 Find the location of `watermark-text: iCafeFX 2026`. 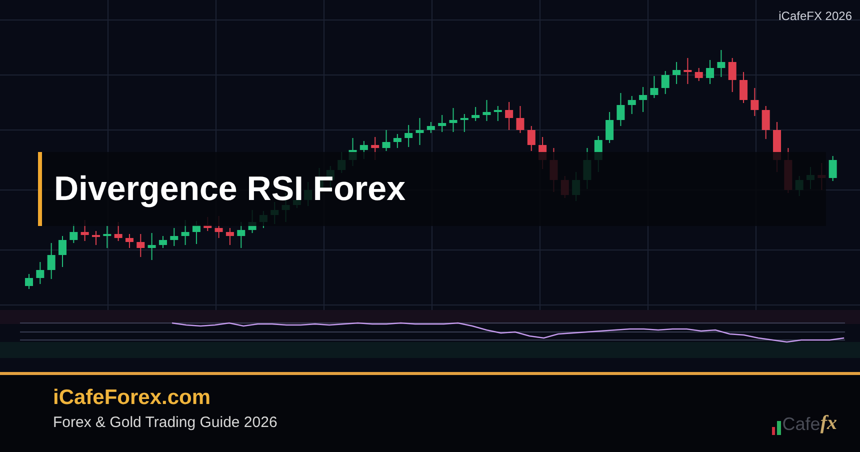

watermark-text: iCafeFX 2026 is located at coordinates (815, 16).